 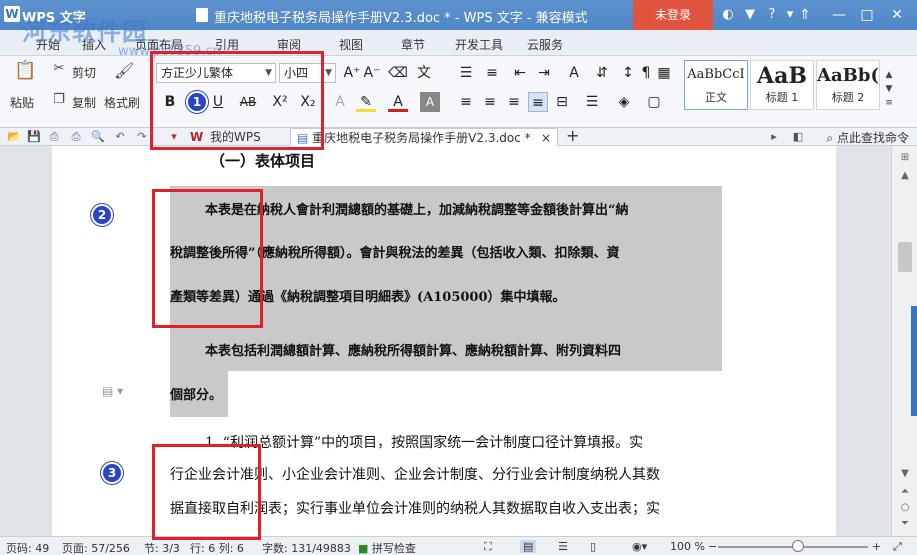 What do you see at coordinates (59, 100) in the screenshot?
I see `copy-icon: ❐` at bounding box center [59, 100].